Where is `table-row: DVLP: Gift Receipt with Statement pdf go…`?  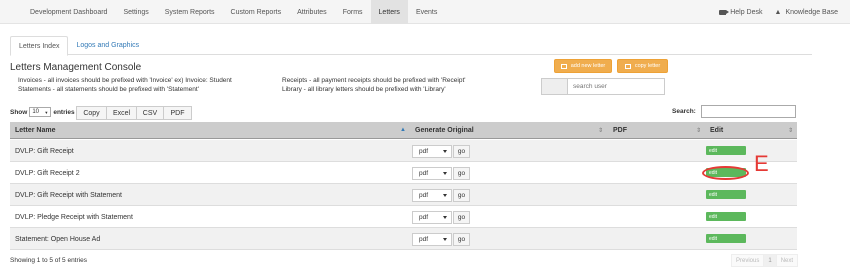
table-row: DVLP: Gift Receipt with Statement pdf go… is located at coordinates (403, 195).